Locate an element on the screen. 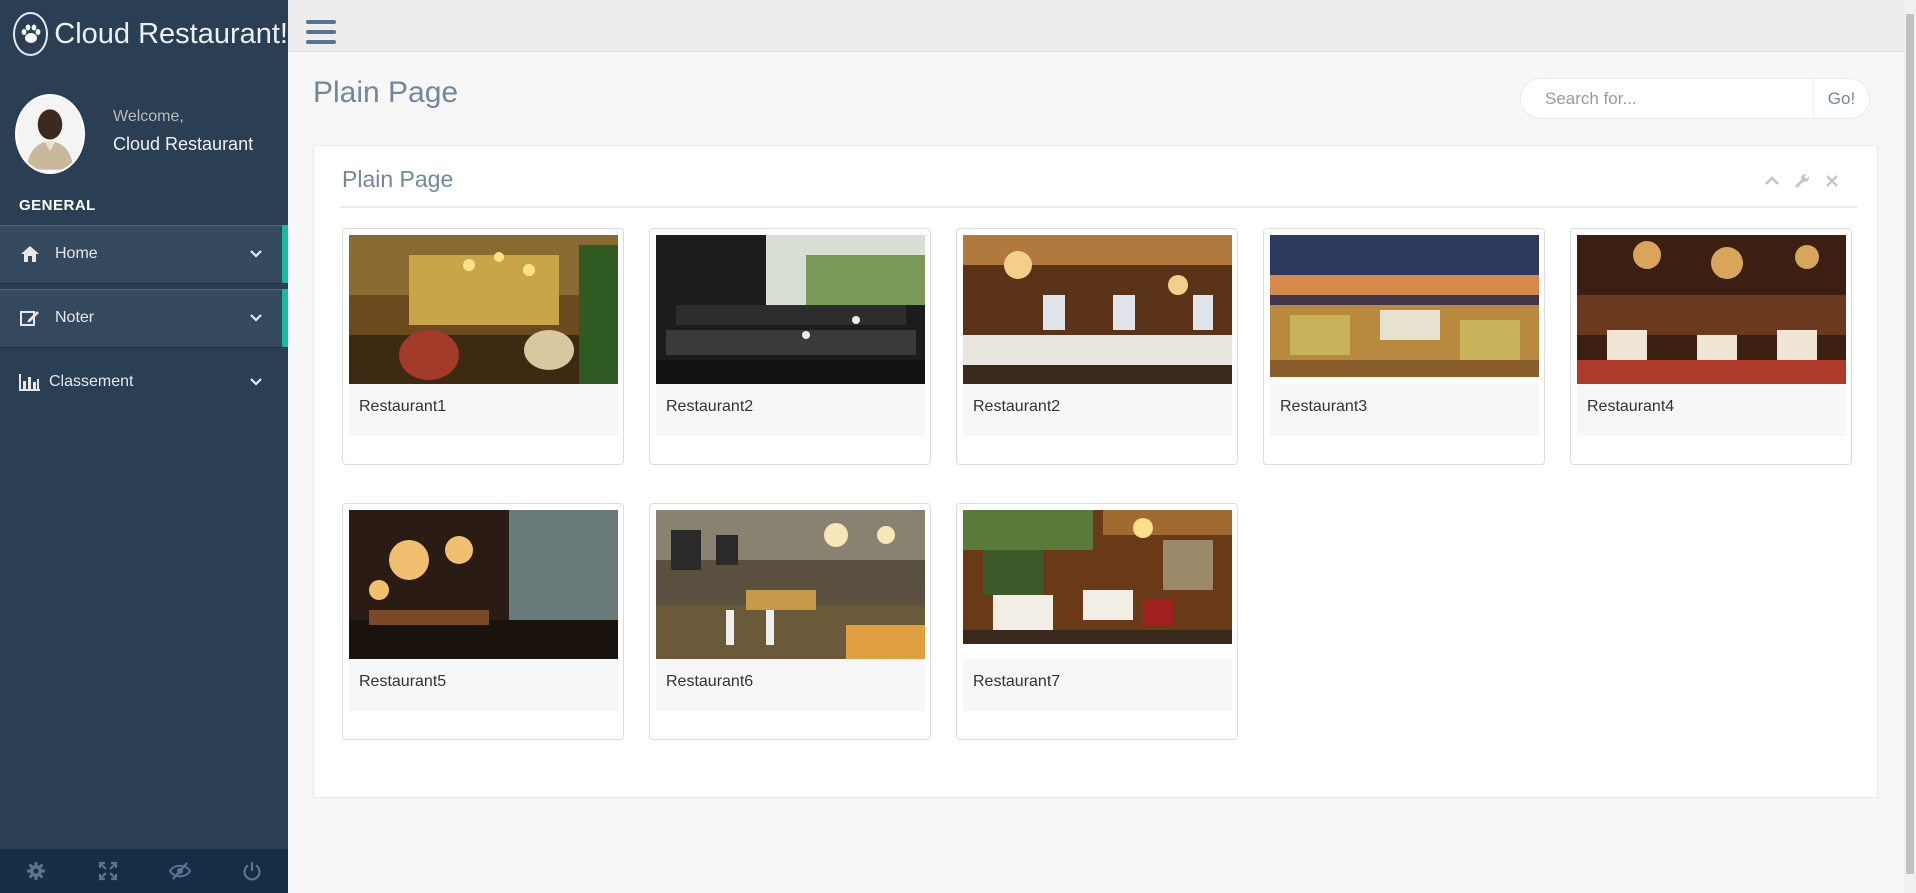 This screenshot has width=1916, height=893. restaurant-name: Restaurant6 is located at coordinates (790, 685).